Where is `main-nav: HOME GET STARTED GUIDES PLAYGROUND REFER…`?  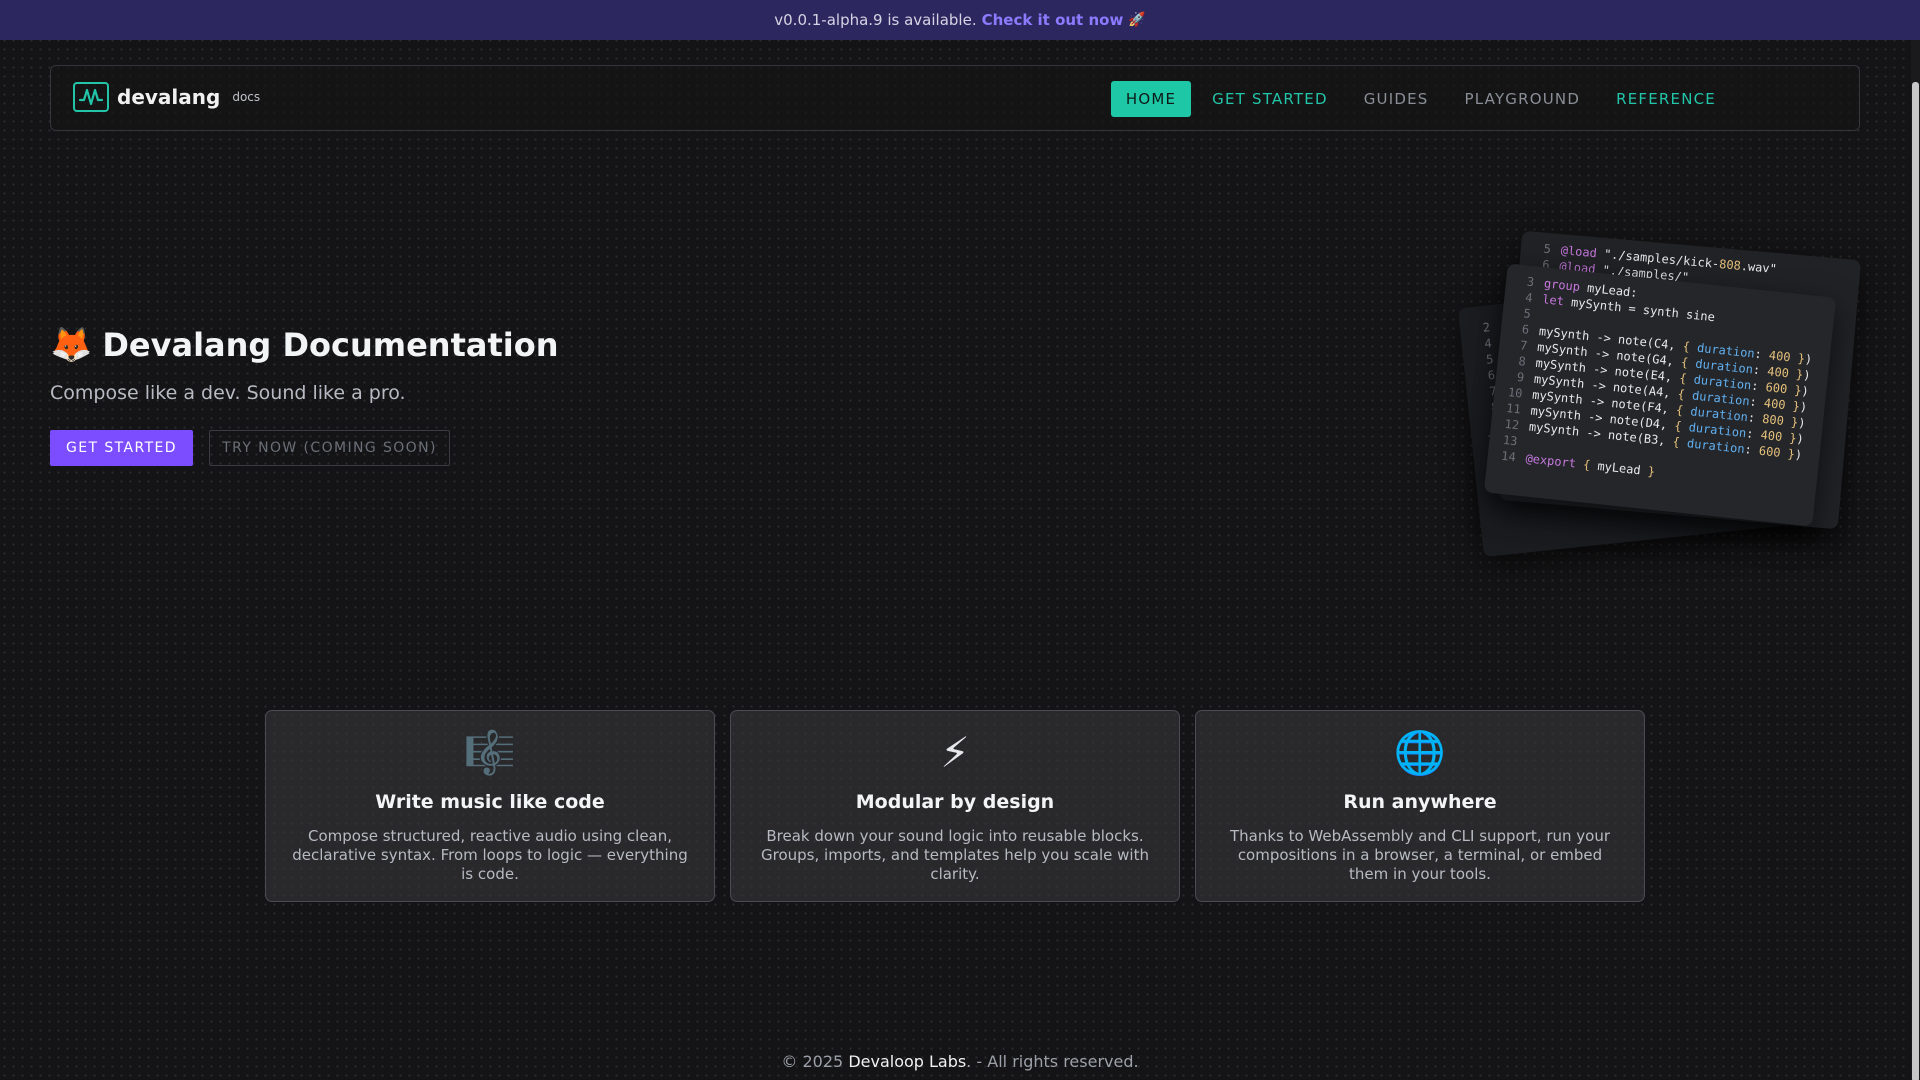 main-nav: HOME GET STARTED GUIDES PLAYGROUND REFER… is located at coordinates (1420, 99).